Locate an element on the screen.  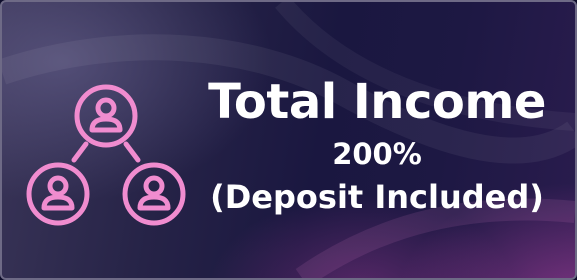
user-node-left-icon is located at coordinates (58, 194).